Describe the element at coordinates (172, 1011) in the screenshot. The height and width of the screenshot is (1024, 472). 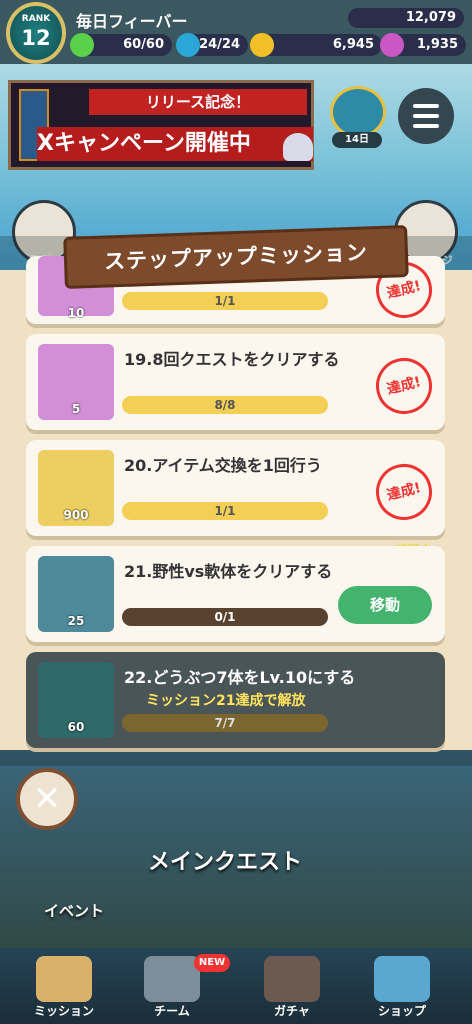
I see `nav-team-label: チーム` at that location.